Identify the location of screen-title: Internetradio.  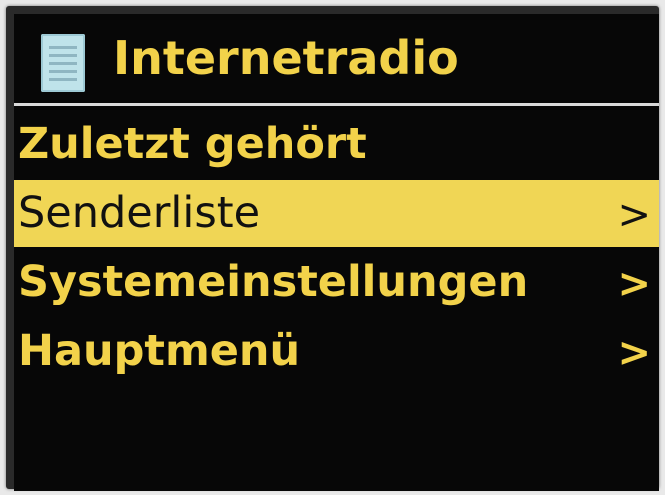
(286, 58).